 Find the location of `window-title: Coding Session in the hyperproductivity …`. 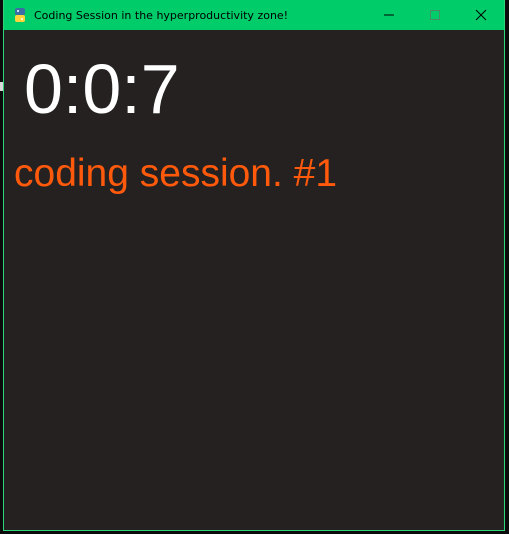

window-title: Coding Session in the hyperproductivity … is located at coordinates (161, 15).